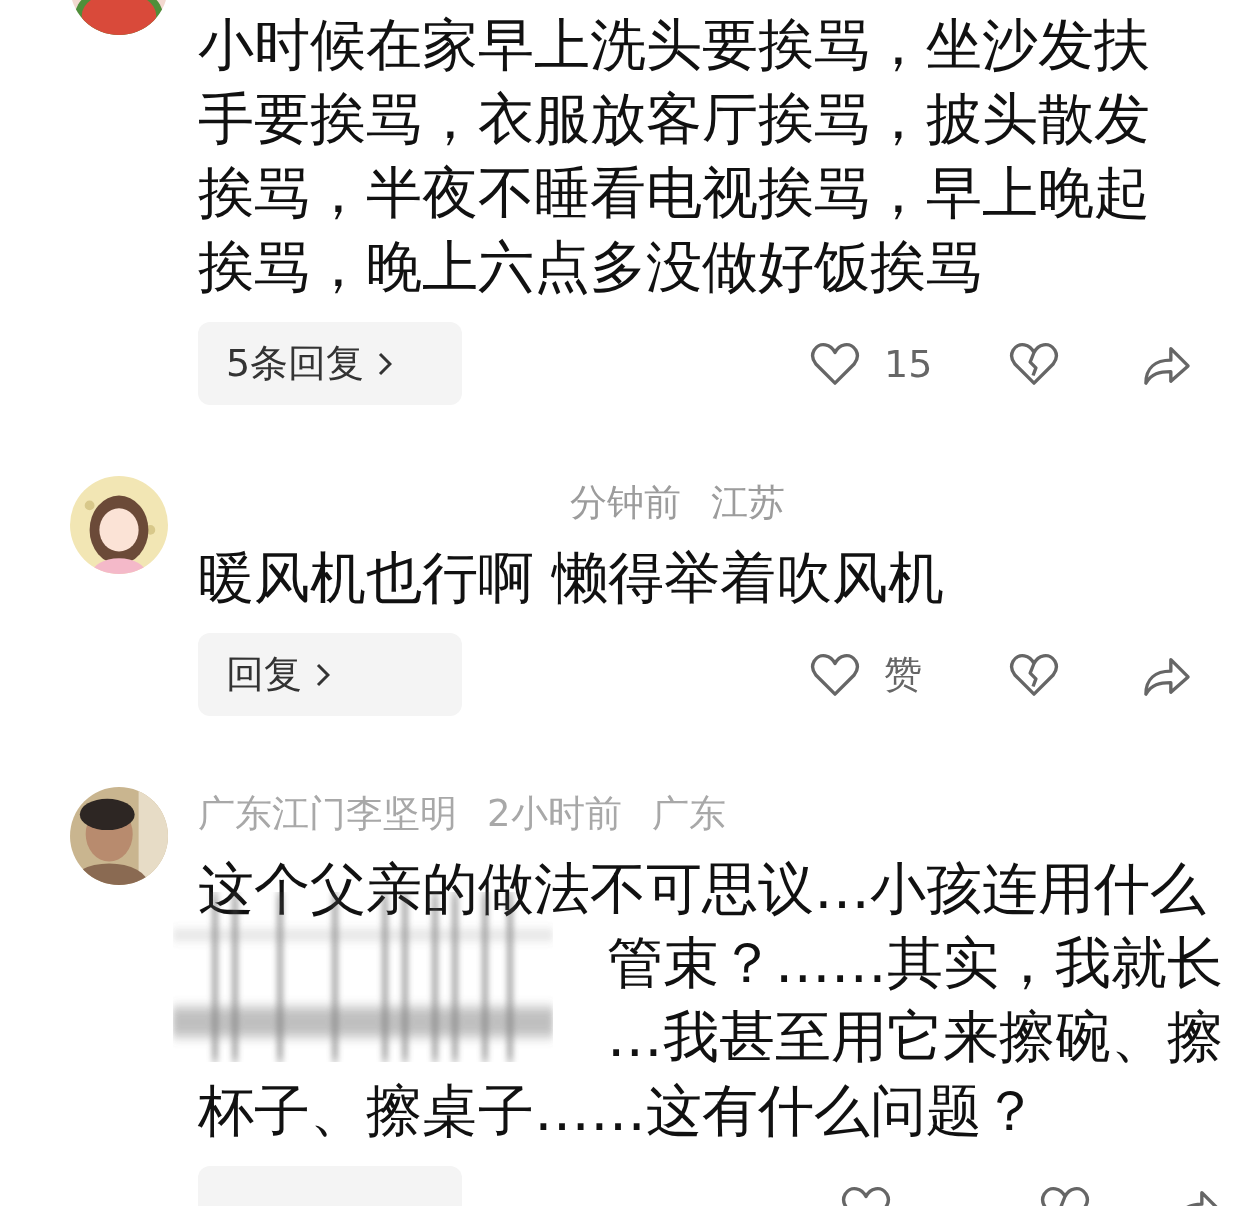 The image size is (1244, 1206). I want to click on comment-text: 手要挨骂，衣服放客厅挨骂，披头散发, so click(674, 118).